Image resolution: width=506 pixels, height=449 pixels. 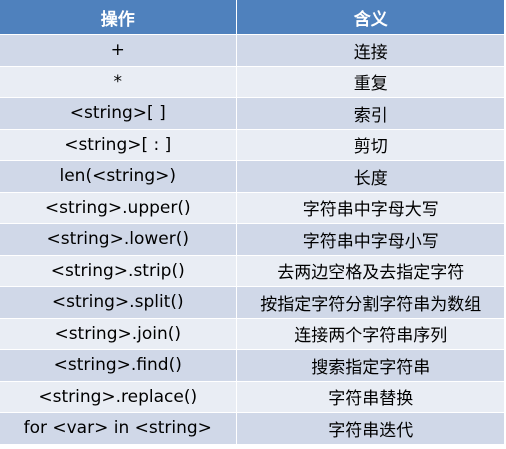 I want to click on operation-cell: <string>.lower(), so click(x=118, y=239).